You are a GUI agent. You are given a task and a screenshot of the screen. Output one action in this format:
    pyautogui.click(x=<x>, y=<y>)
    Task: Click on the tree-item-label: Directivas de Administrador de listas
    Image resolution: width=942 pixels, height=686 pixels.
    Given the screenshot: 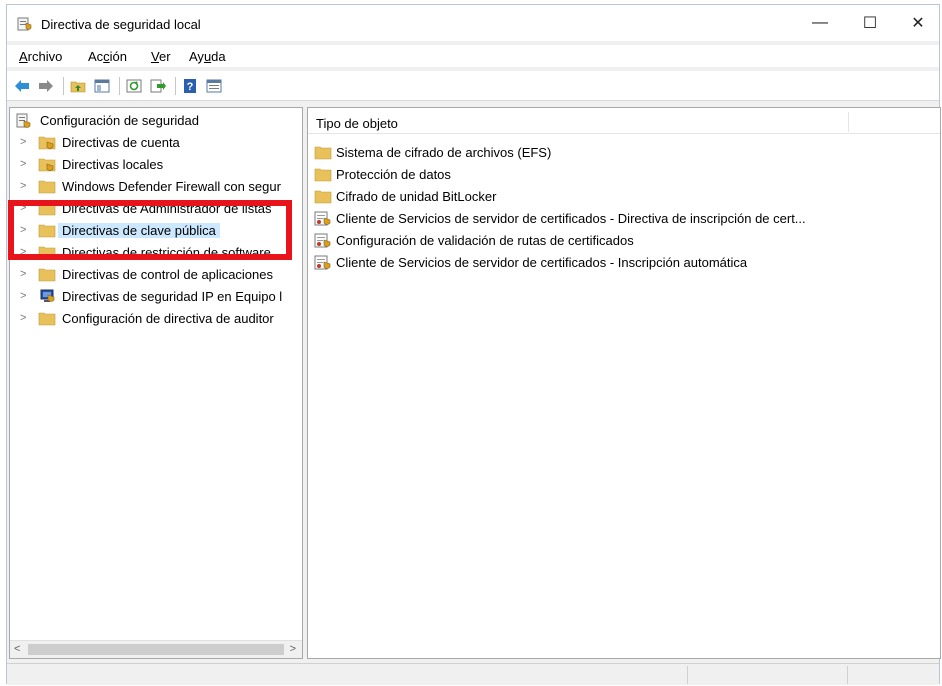 What is the action you would take?
    pyautogui.click(x=167, y=208)
    